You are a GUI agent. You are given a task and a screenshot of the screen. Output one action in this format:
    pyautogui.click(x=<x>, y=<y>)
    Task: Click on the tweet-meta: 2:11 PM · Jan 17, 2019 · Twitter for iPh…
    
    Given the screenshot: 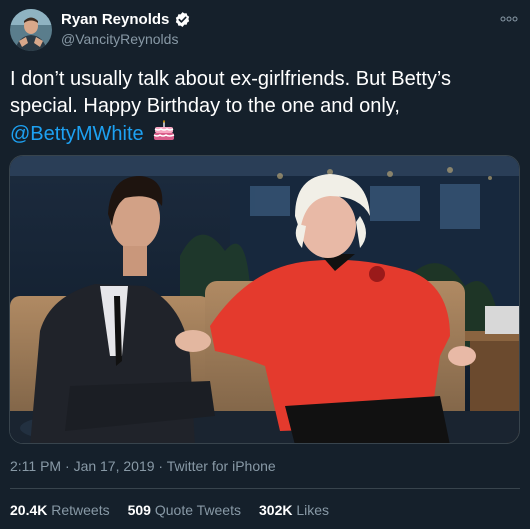 What is the action you would take?
    pyautogui.click(x=143, y=466)
    